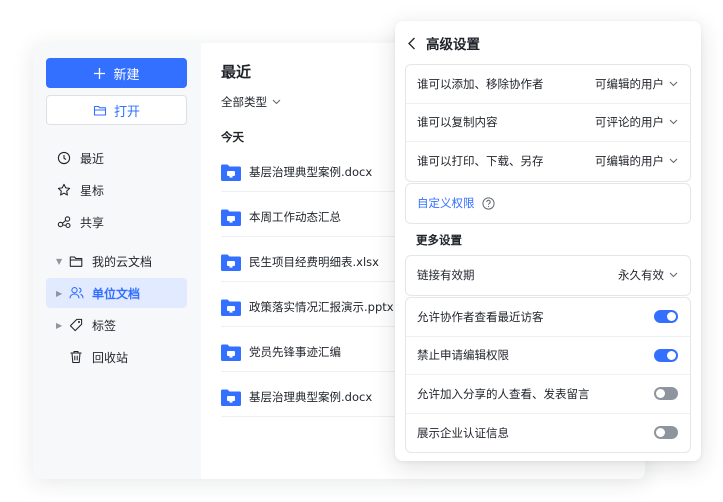  Describe the element at coordinates (126, 112) in the screenshot. I see `open-button-label: 打开` at that location.